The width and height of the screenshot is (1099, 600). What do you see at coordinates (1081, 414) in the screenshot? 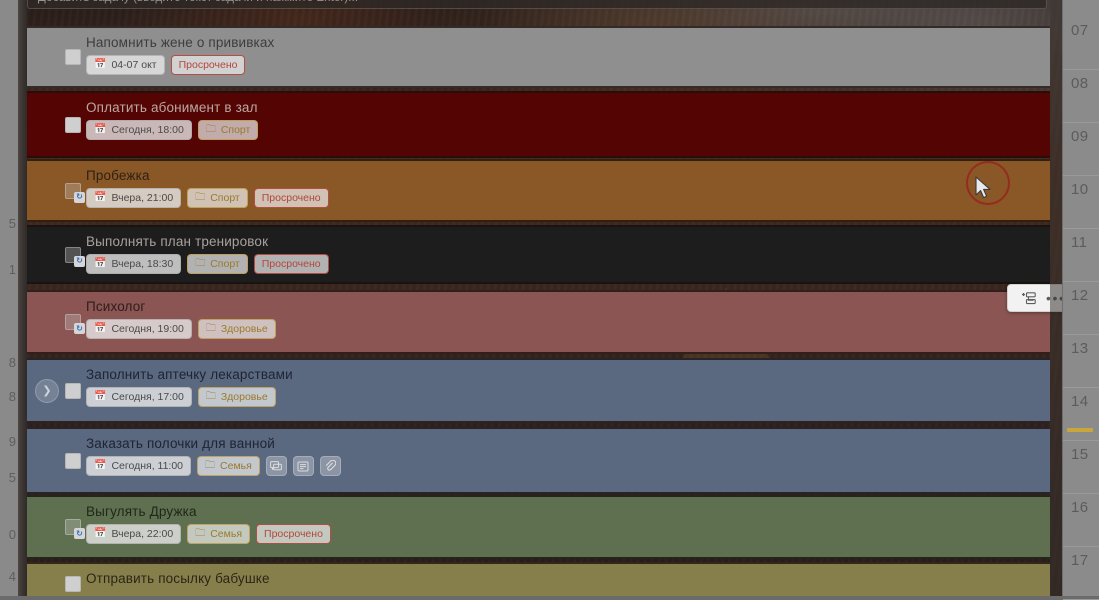
I see `hour-cell: 14` at bounding box center [1081, 414].